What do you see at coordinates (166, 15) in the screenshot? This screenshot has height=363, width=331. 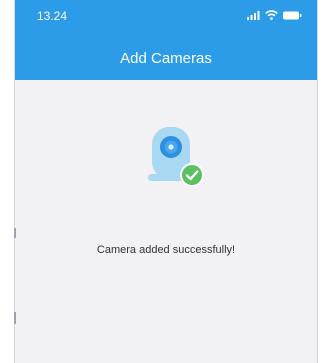 I see `status-bar: 13.24` at bounding box center [166, 15].